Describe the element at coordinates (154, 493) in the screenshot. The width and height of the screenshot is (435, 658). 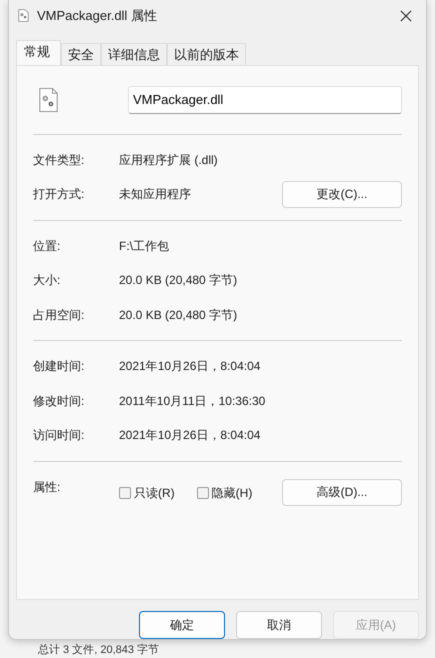
I see `checkbox-label: 只读(R)` at that location.